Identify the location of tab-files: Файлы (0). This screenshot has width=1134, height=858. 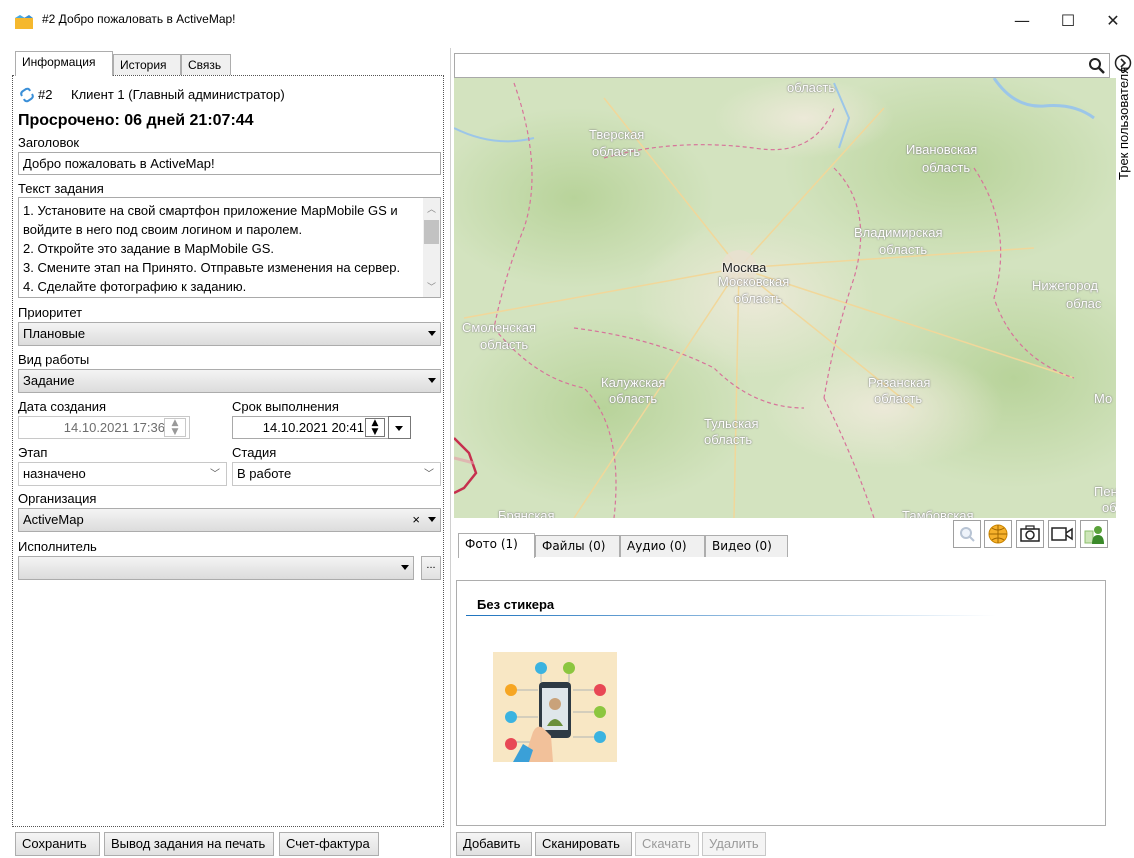
(577, 546).